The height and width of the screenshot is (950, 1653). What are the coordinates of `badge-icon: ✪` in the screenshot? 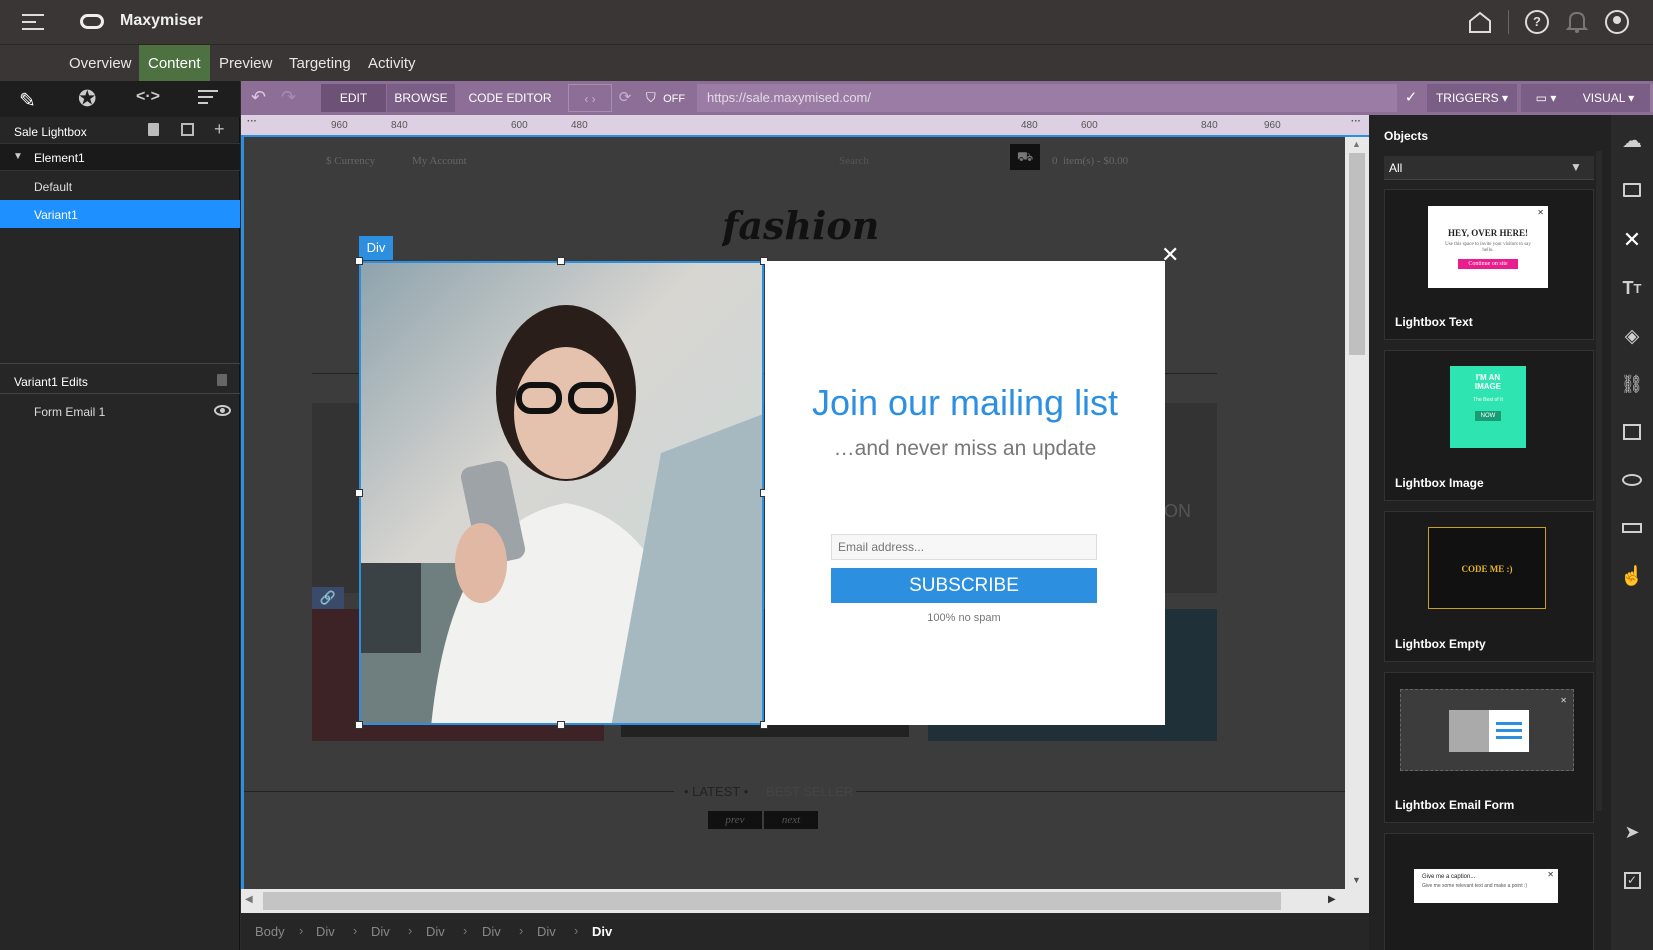 It's located at (87, 99).